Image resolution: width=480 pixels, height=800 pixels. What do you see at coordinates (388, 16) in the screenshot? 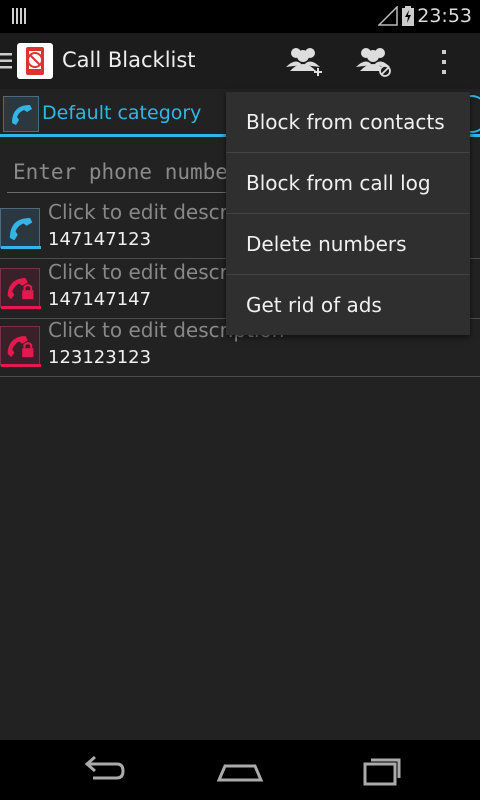
I see `signal-icon` at bounding box center [388, 16].